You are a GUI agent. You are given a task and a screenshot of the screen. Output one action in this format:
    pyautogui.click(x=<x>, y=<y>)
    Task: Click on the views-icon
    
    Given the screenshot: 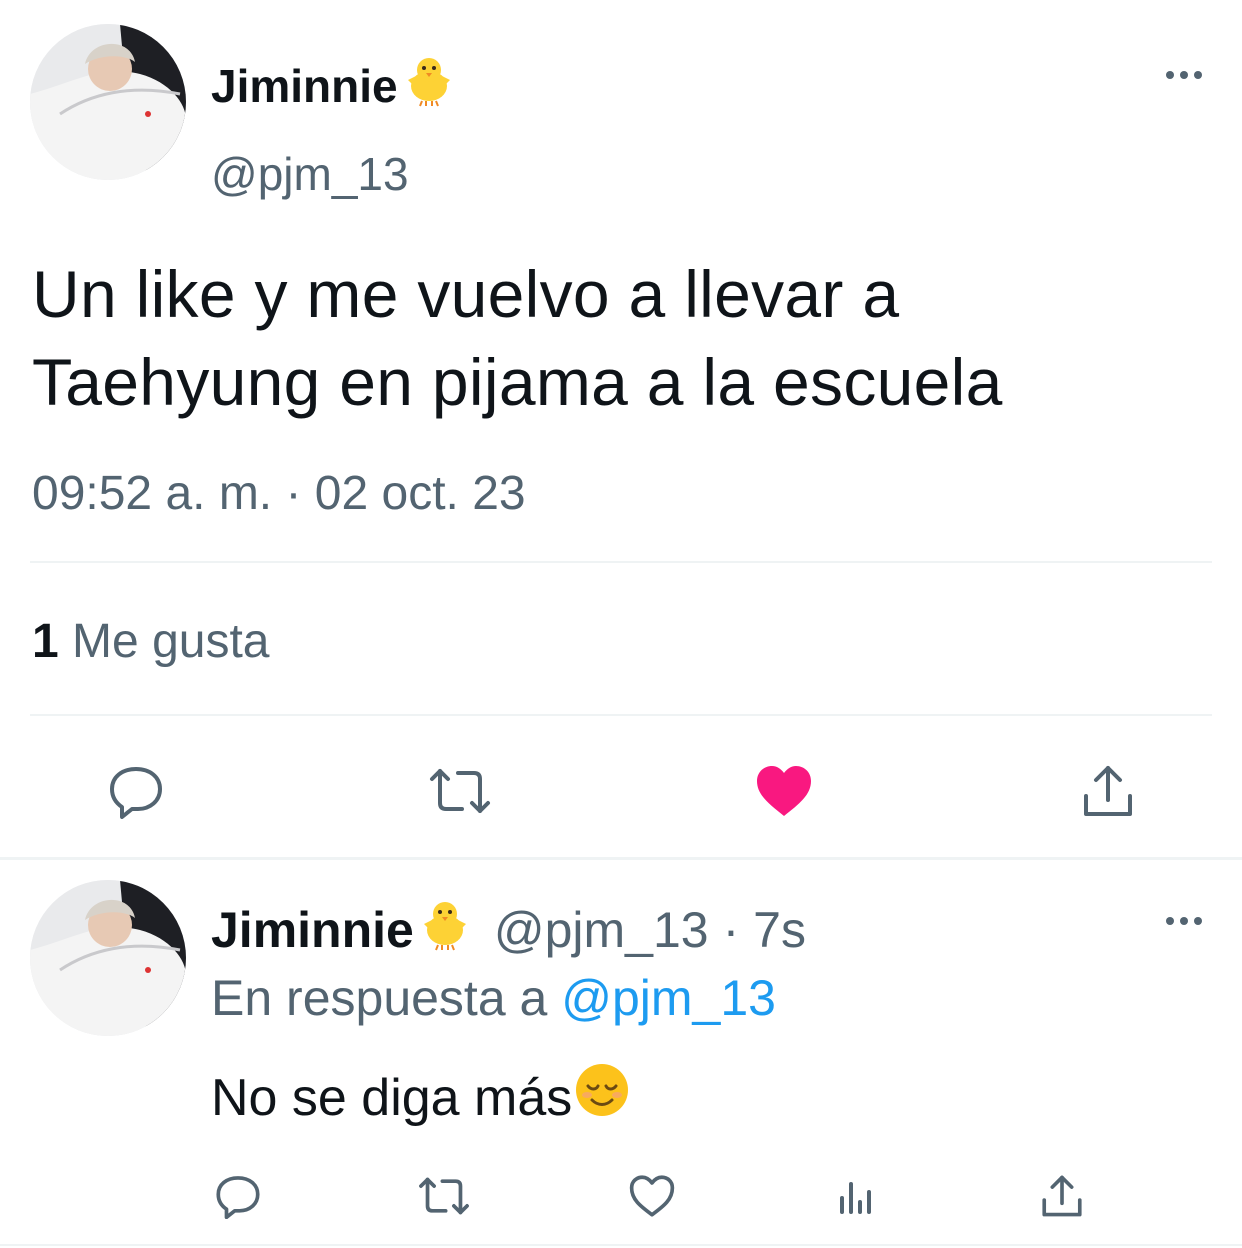 What is the action you would take?
    pyautogui.click(x=856, y=1196)
    